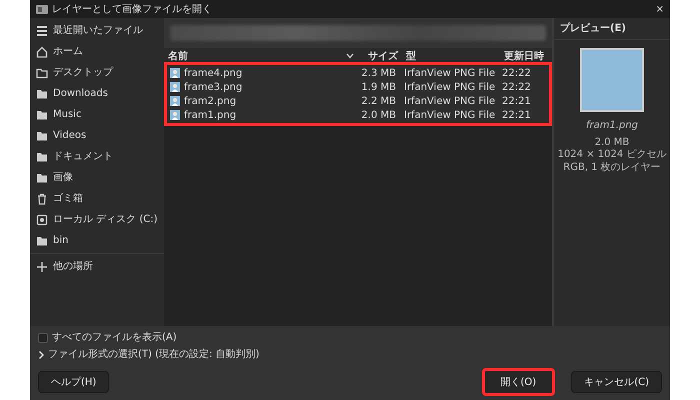  I want to click on list-icon, so click(42, 30).